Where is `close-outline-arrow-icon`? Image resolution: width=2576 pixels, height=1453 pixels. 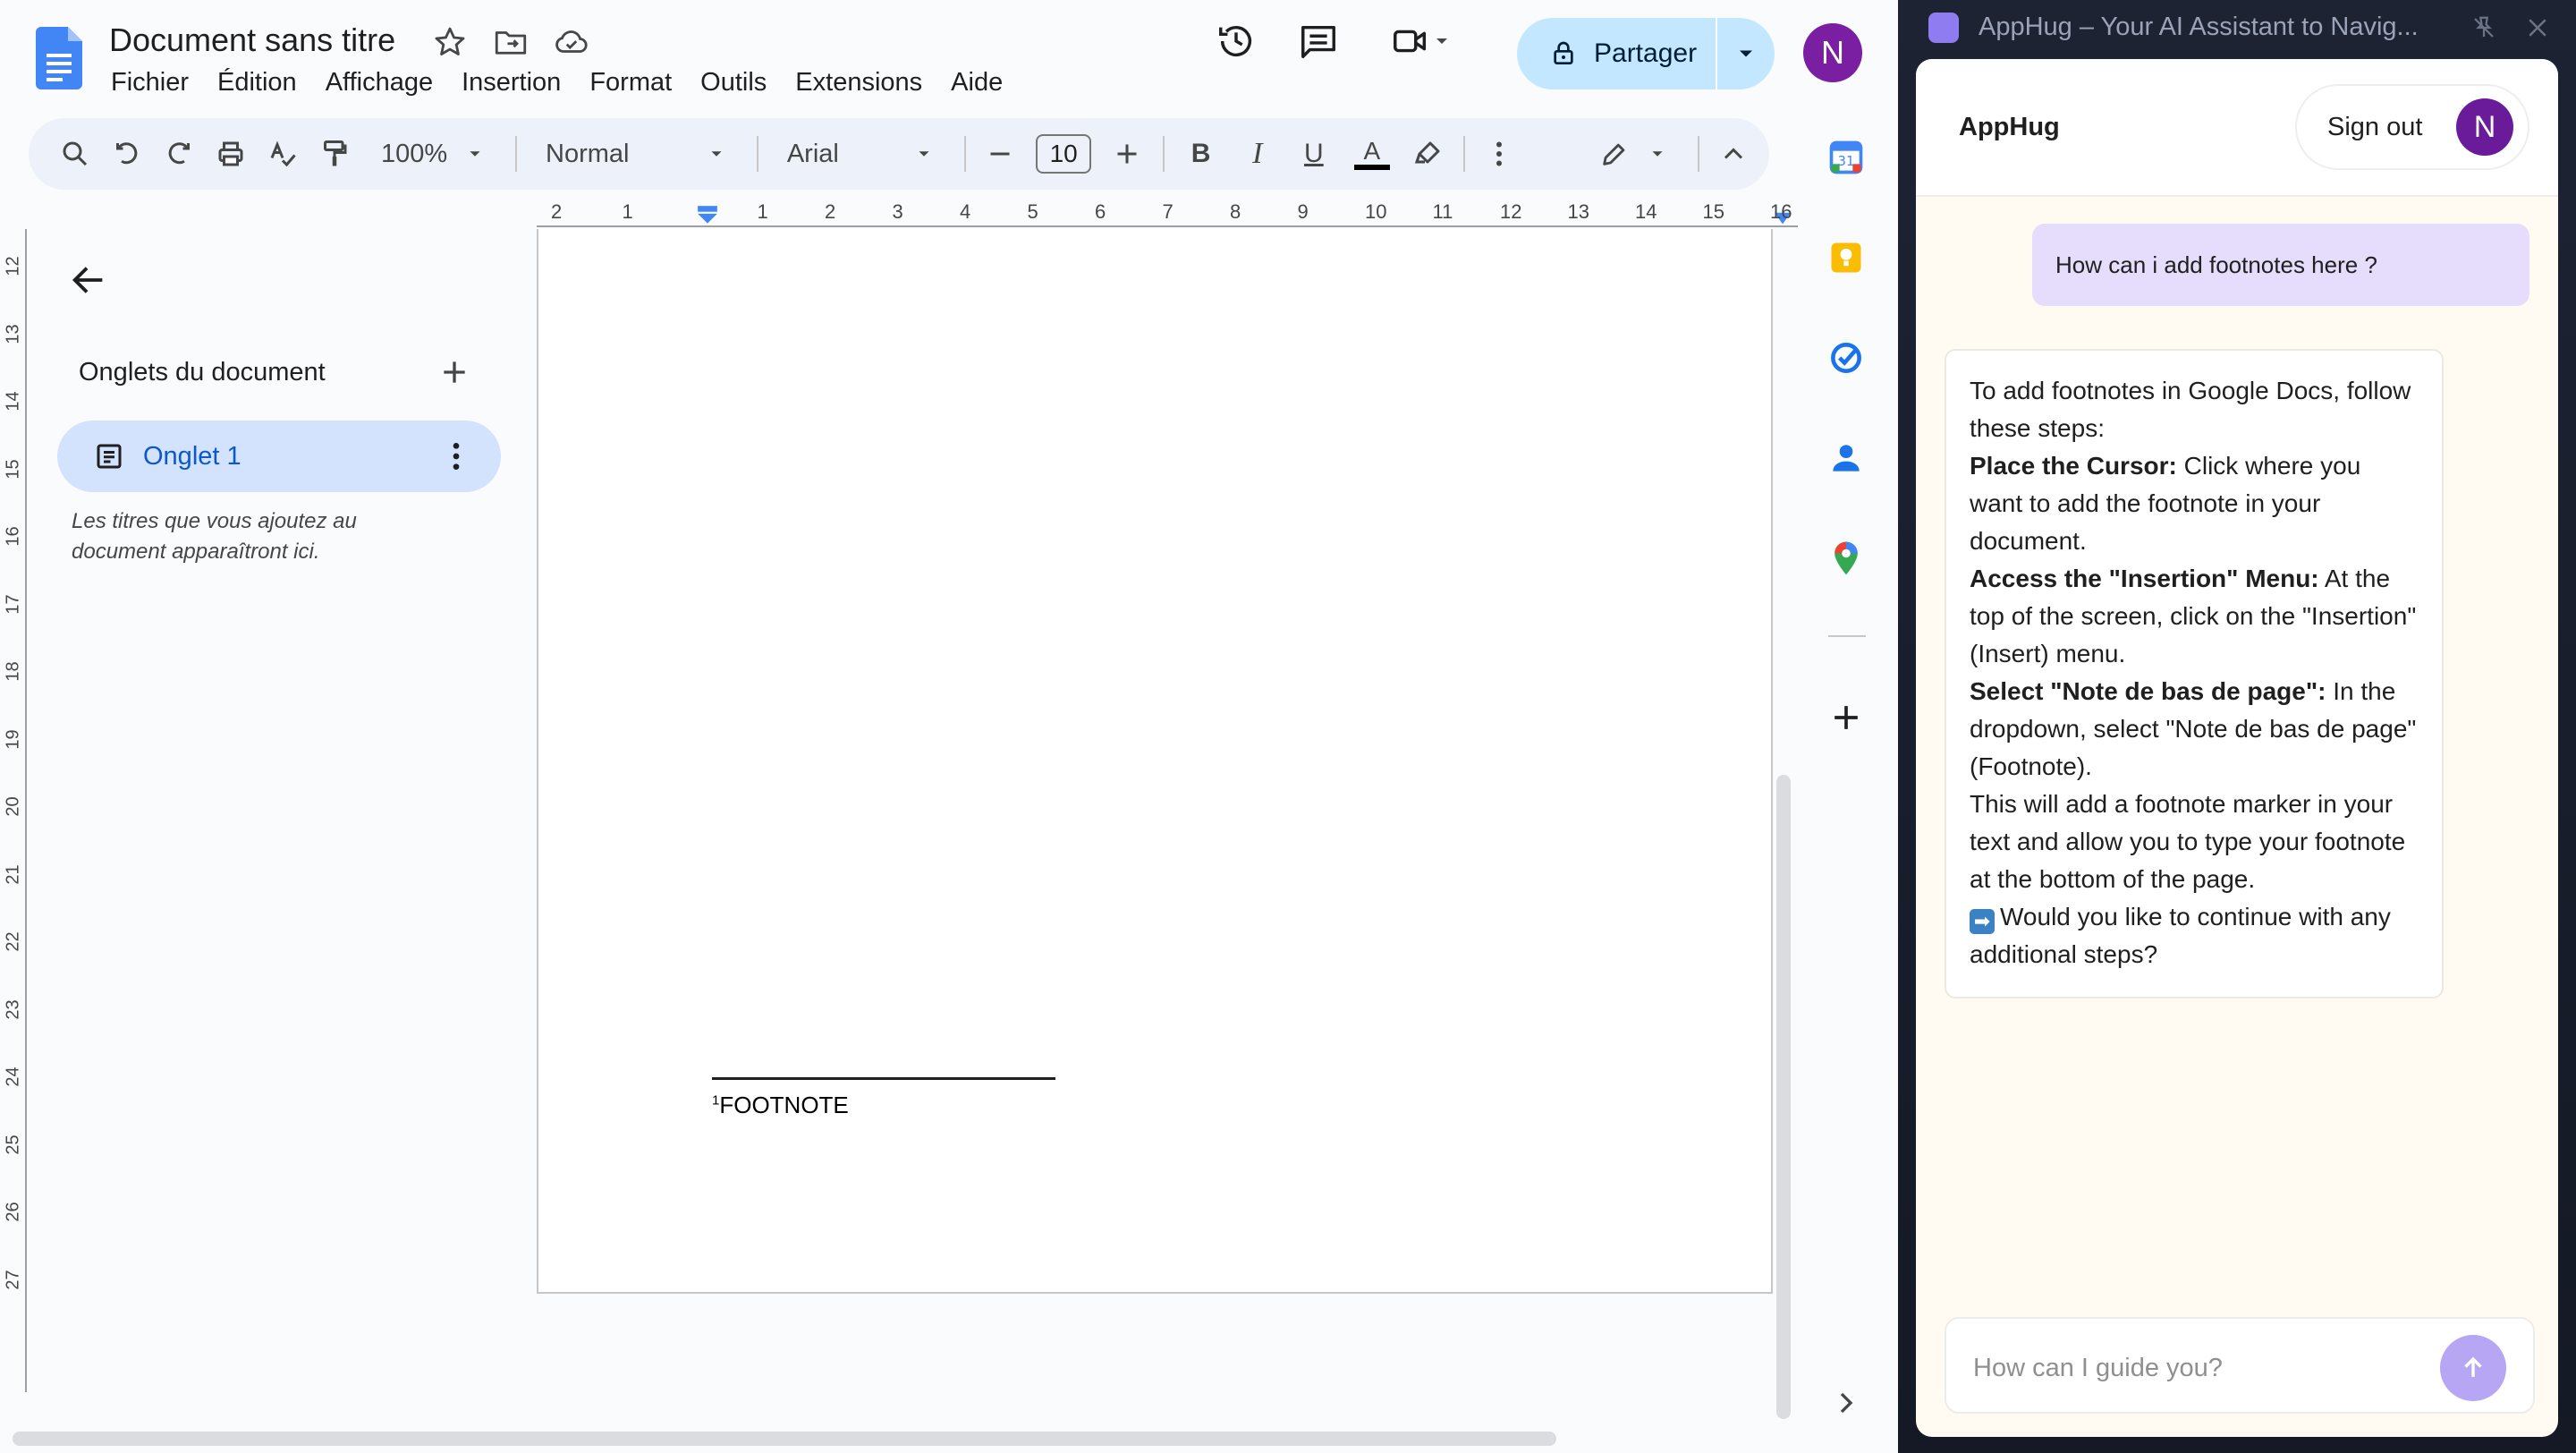 close-outline-arrow-icon is located at coordinates (88, 280).